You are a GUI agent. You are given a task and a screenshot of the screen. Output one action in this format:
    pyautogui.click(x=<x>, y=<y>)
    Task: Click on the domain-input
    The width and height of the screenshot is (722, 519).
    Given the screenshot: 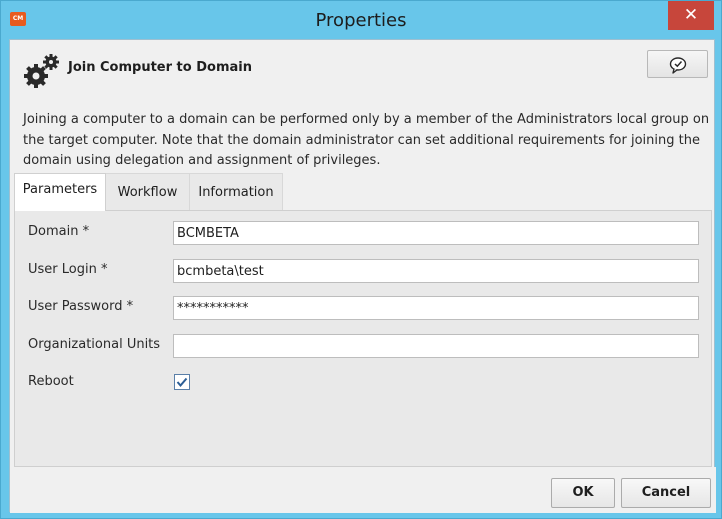 What is the action you would take?
    pyautogui.click(x=436, y=233)
    